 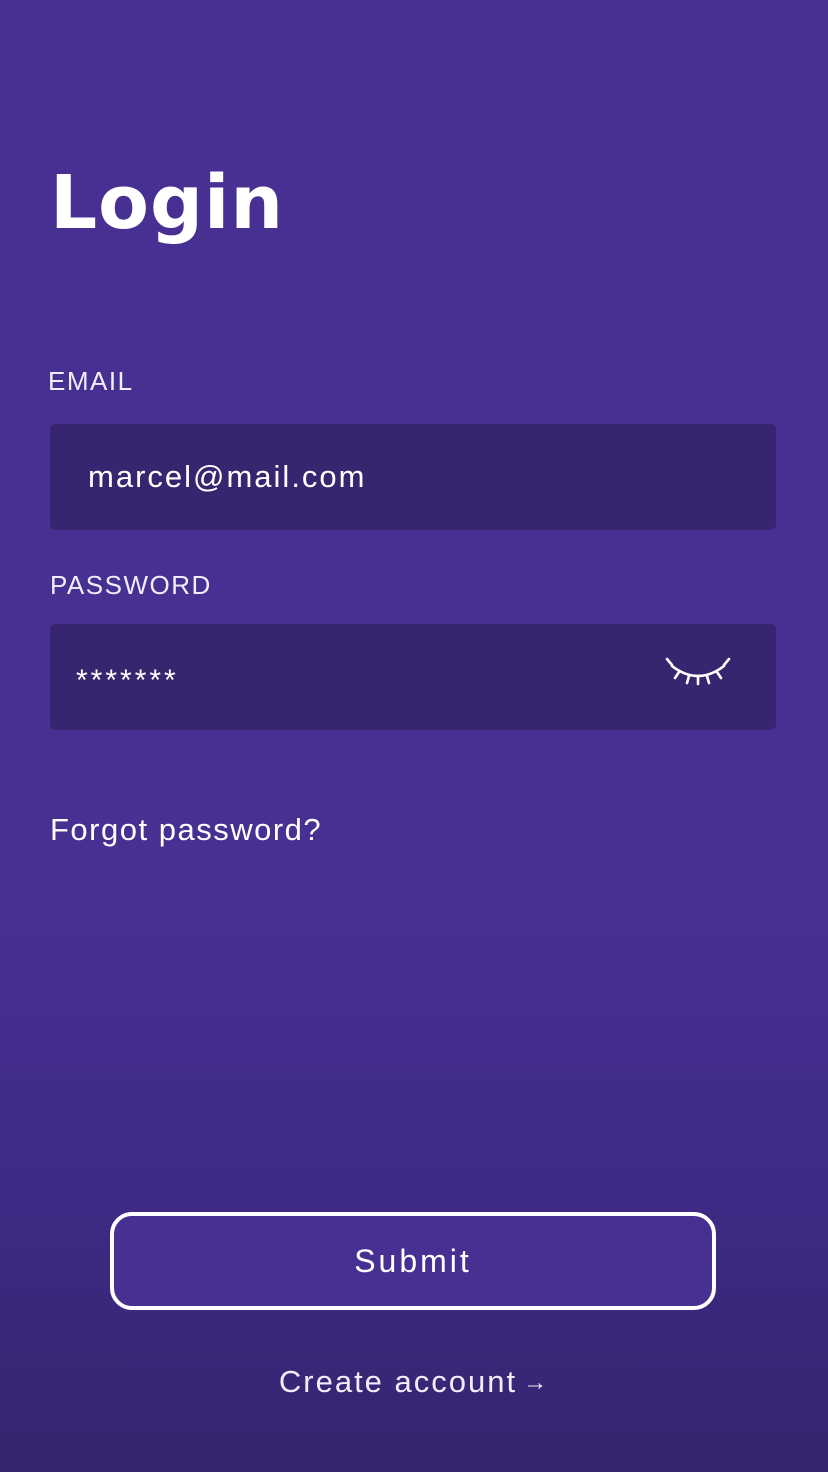 I want to click on eye-closed-icon, so click(x=698, y=677).